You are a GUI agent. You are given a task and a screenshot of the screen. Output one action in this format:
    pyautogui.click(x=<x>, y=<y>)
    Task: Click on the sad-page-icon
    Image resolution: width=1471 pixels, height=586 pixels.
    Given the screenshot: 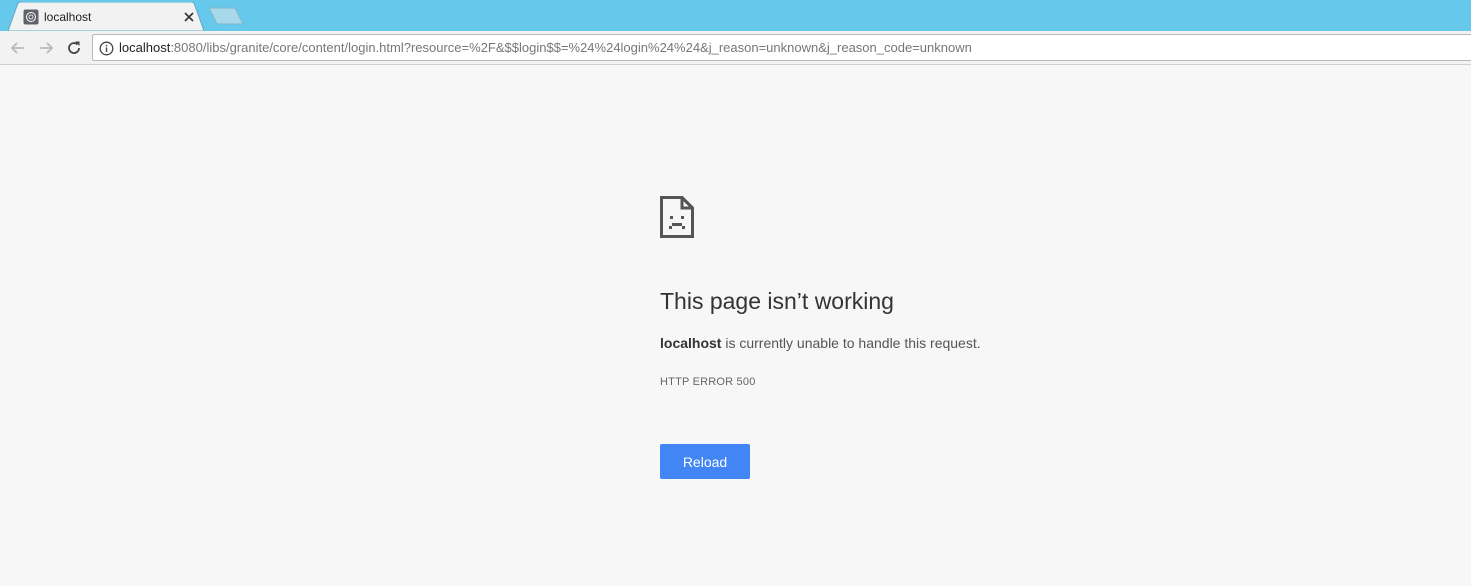 What is the action you would take?
    pyautogui.click(x=677, y=217)
    